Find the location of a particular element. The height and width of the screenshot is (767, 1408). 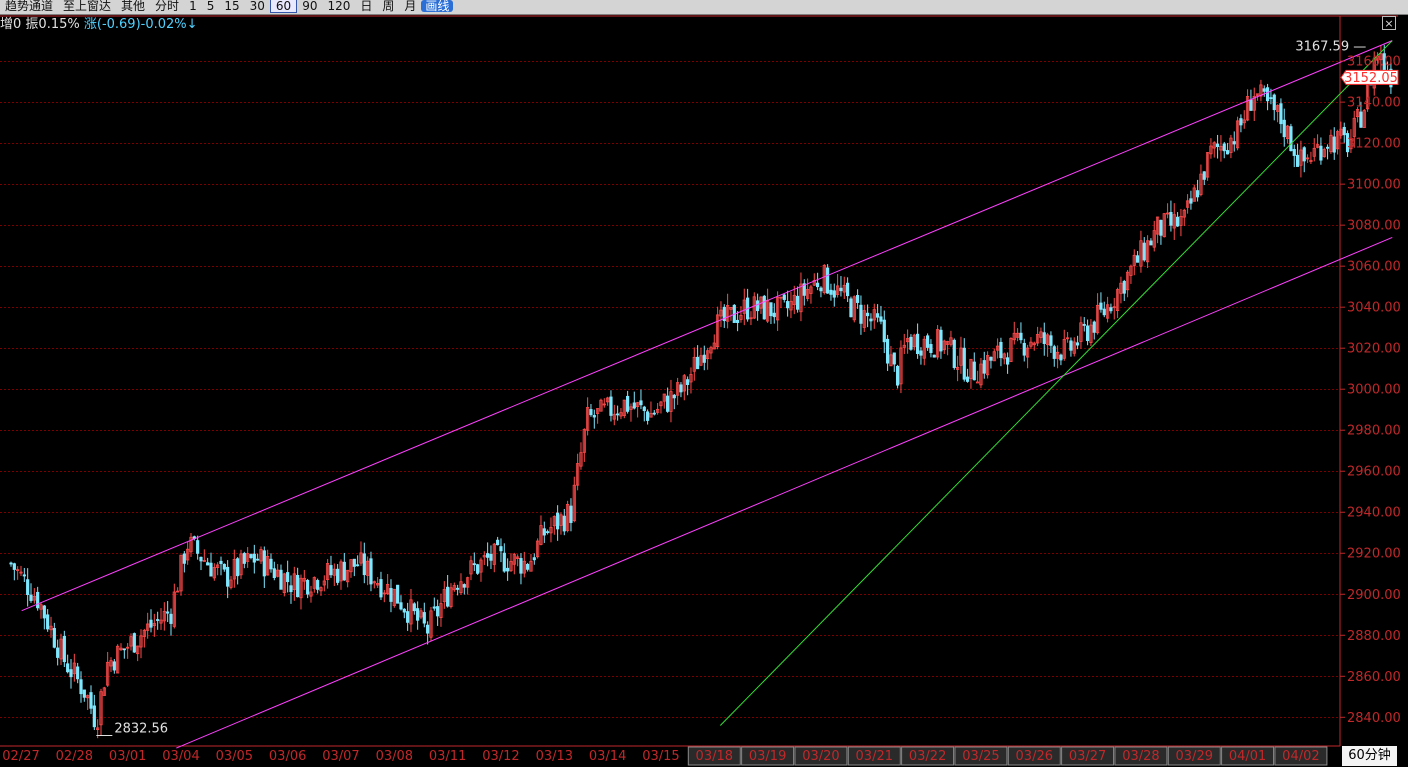

date-label-03/22: 03/22 is located at coordinates (927, 756).